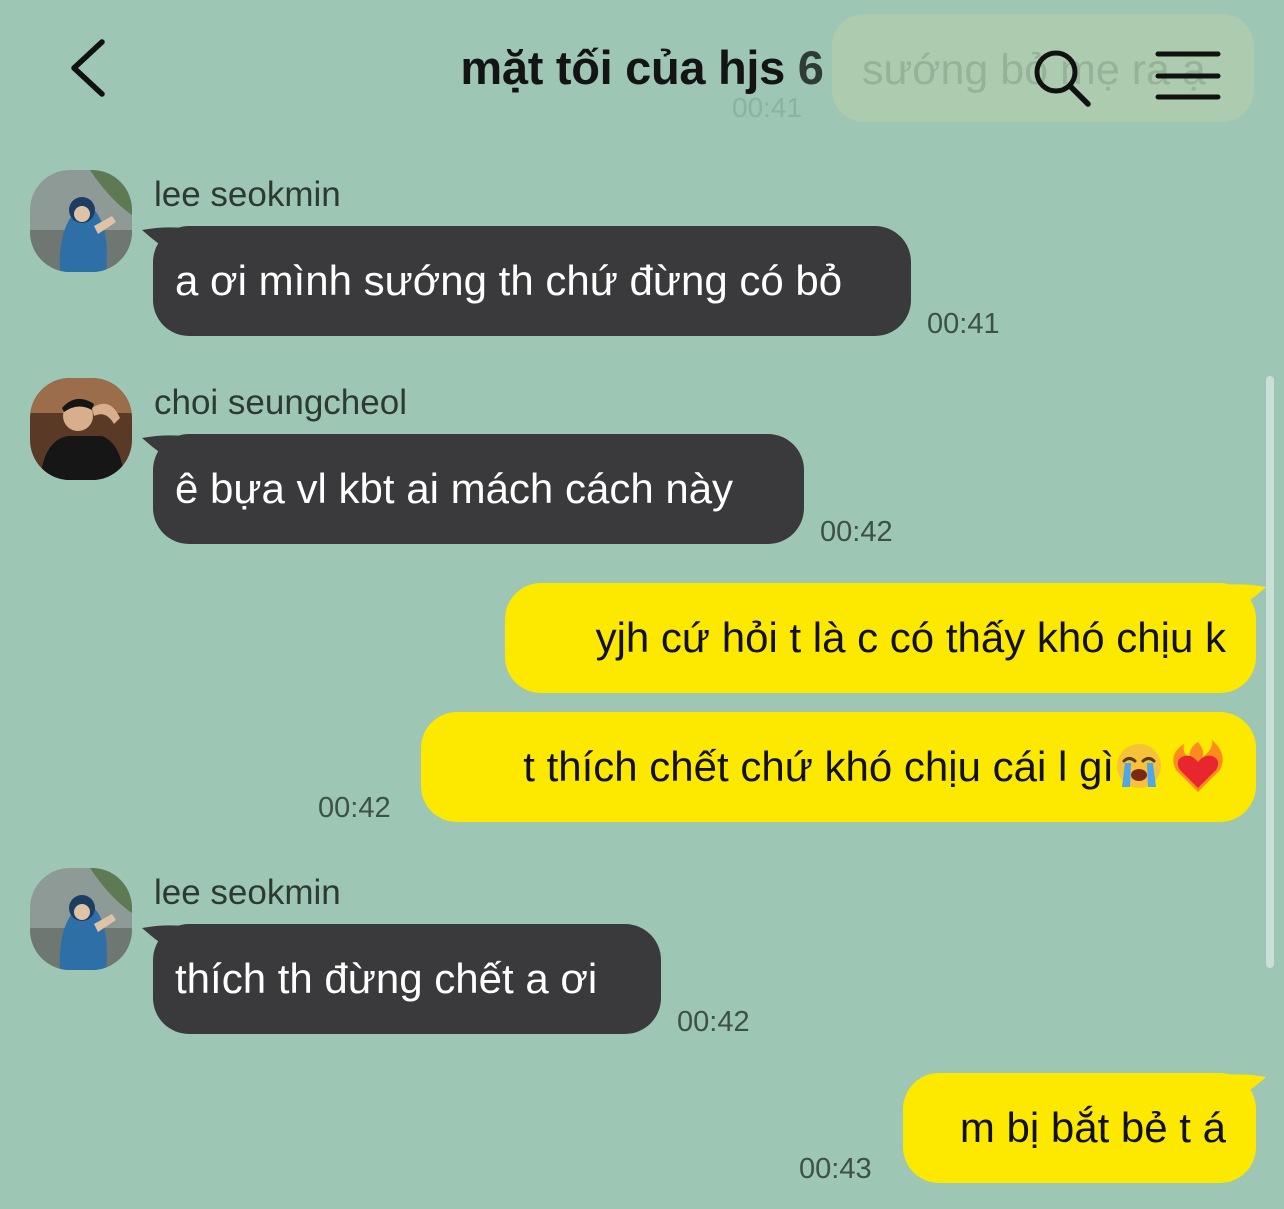 The width and height of the screenshot is (1284, 1209). I want to click on message-bubble: t thích chết chứ khó chịu cái l gì, so click(838, 767).